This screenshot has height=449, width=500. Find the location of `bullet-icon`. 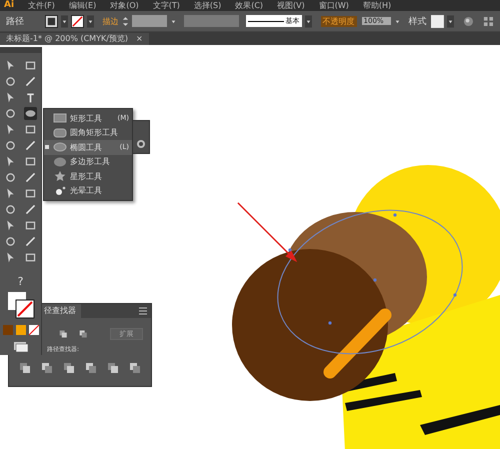

bullet-icon is located at coordinates (47, 147).